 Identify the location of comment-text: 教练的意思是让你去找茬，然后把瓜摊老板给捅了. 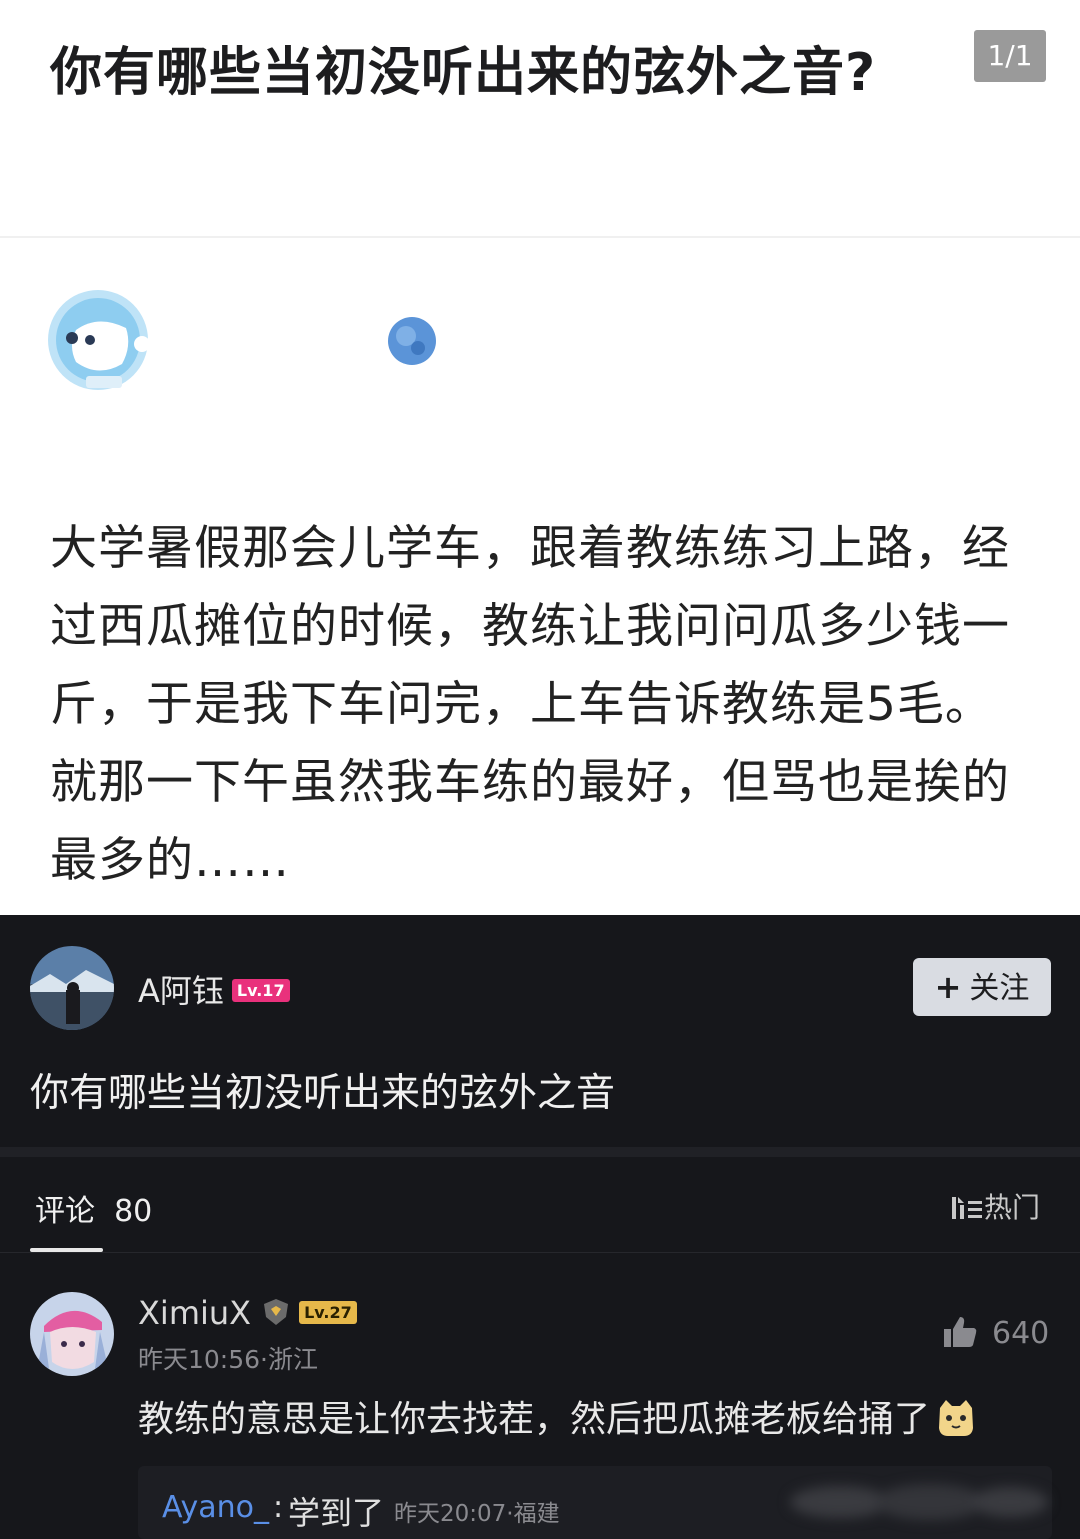
(534, 1419).